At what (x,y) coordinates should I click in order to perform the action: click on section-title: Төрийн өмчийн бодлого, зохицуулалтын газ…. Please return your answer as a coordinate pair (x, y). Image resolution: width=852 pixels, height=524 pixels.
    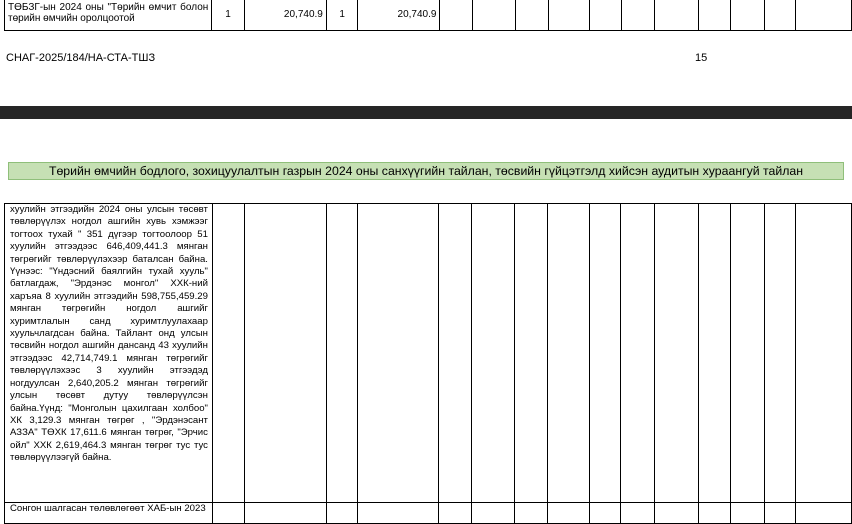
    Looking at the image, I should click on (426, 171).